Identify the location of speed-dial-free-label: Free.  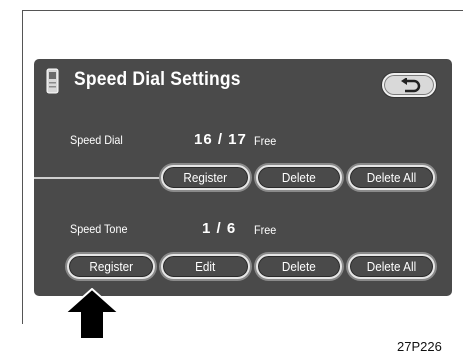
(265, 141).